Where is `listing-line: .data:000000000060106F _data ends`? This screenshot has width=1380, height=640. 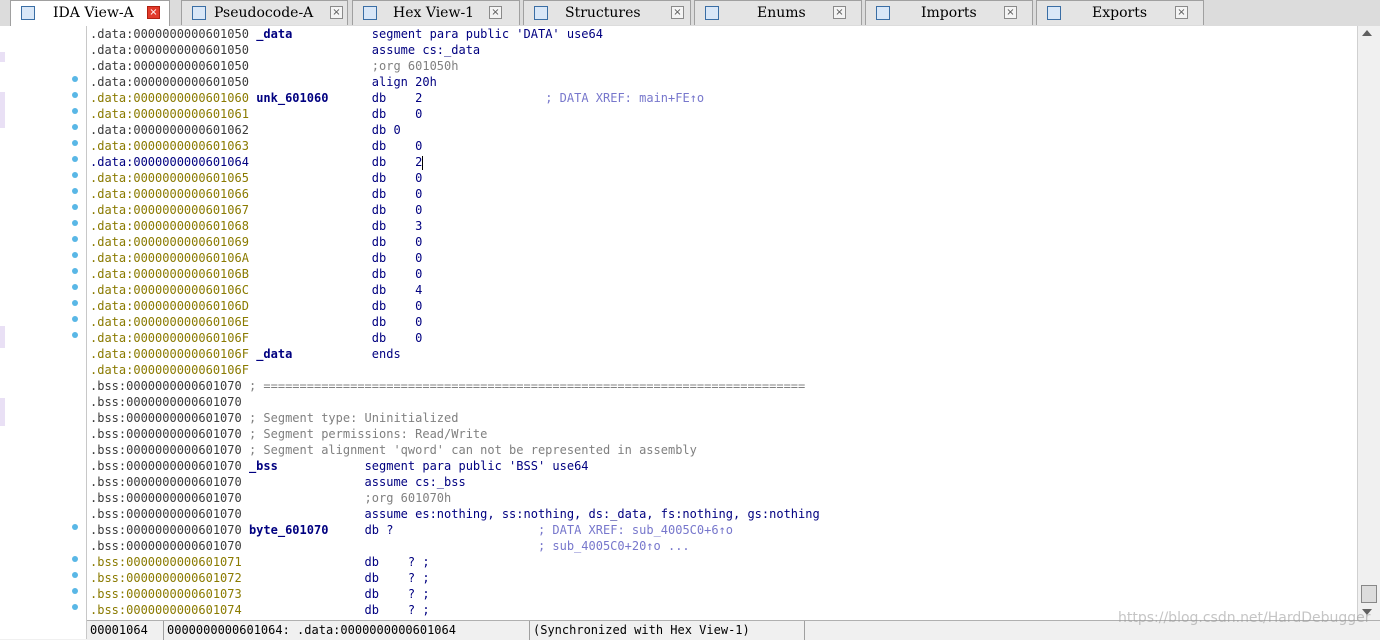
listing-line: .data:000000000060106F _data ends is located at coordinates (245, 354).